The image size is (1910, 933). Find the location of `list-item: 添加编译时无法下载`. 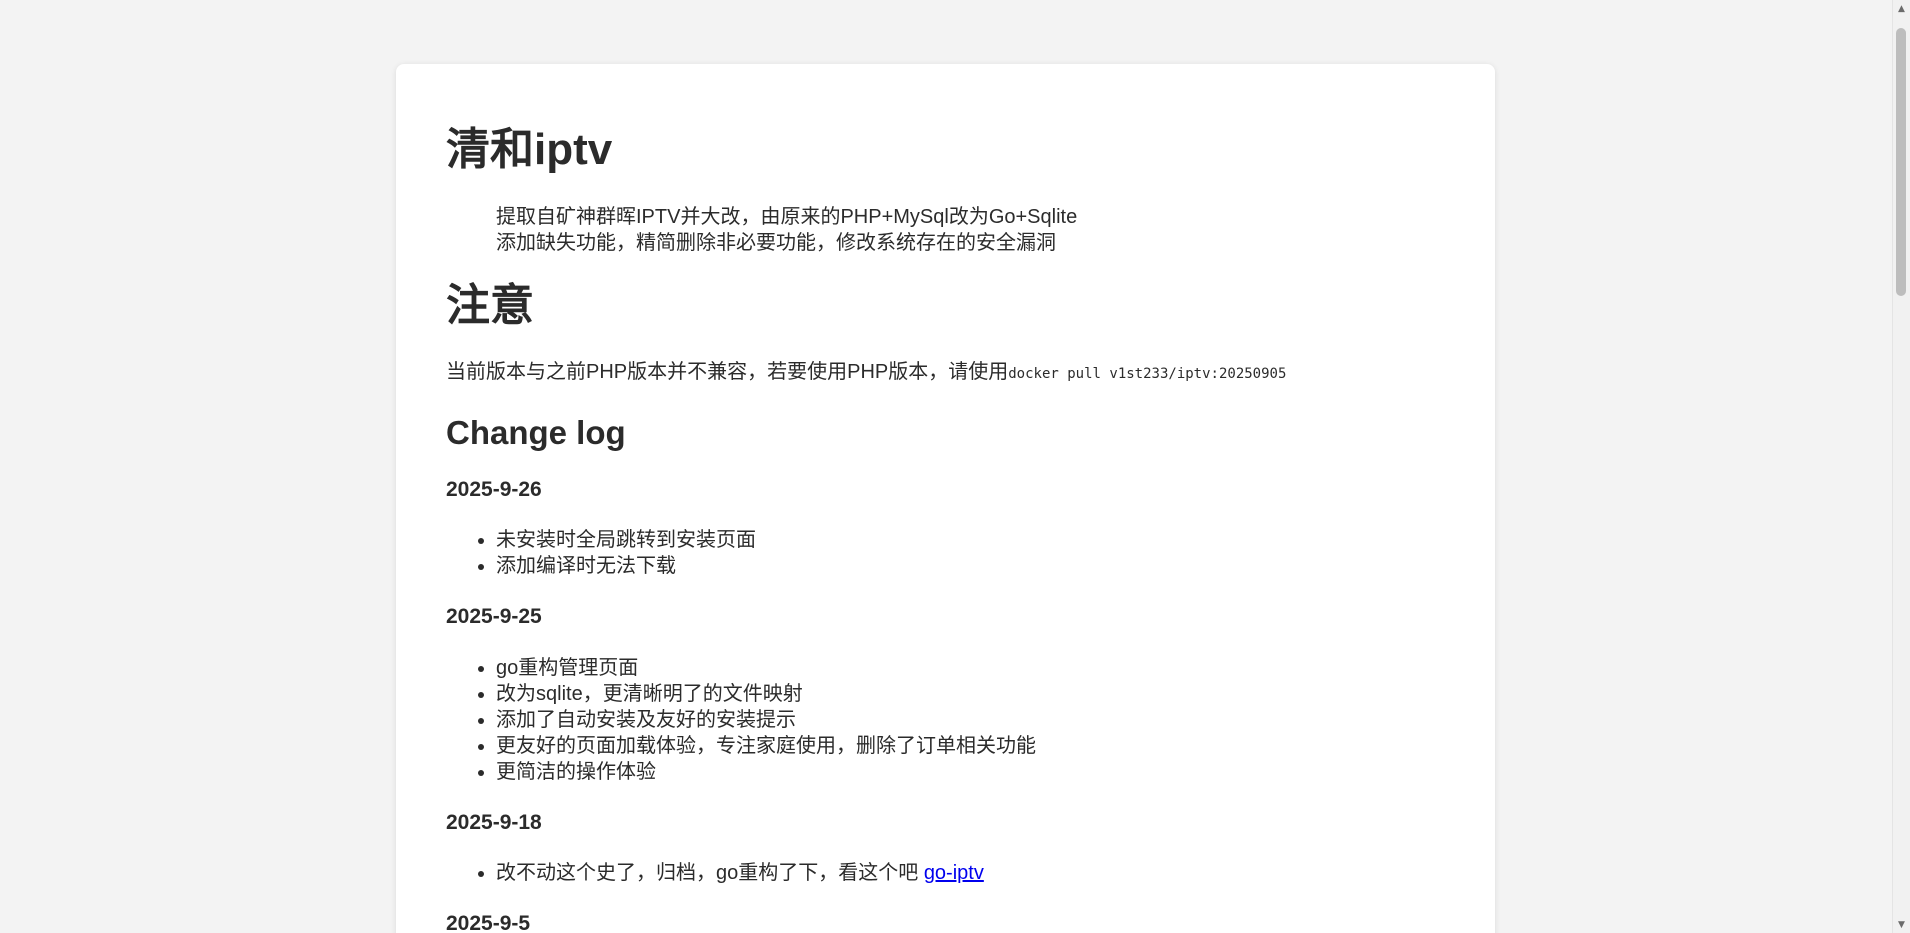

list-item: 添加编译时无法下载 is located at coordinates (970, 566).